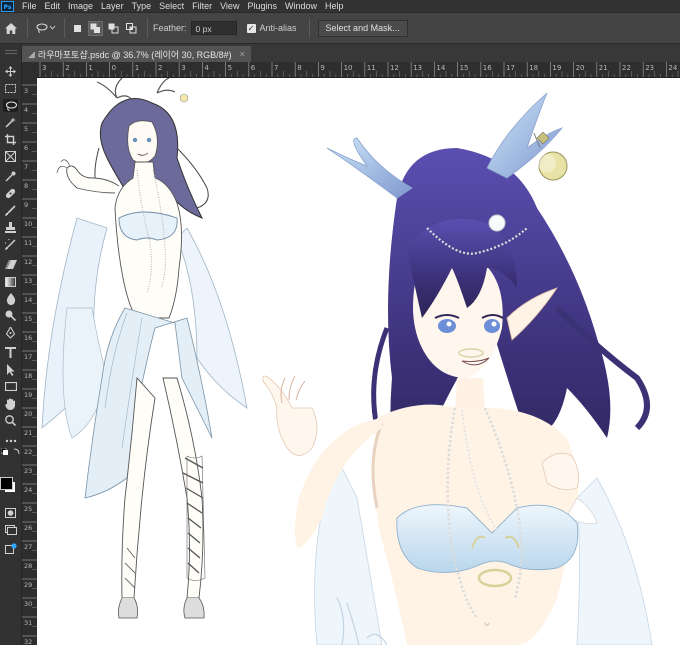 The width and height of the screenshot is (680, 645). Describe the element at coordinates (113, 28) in the screenshot. I see `subtract-from-selection-mode-button` at that location.